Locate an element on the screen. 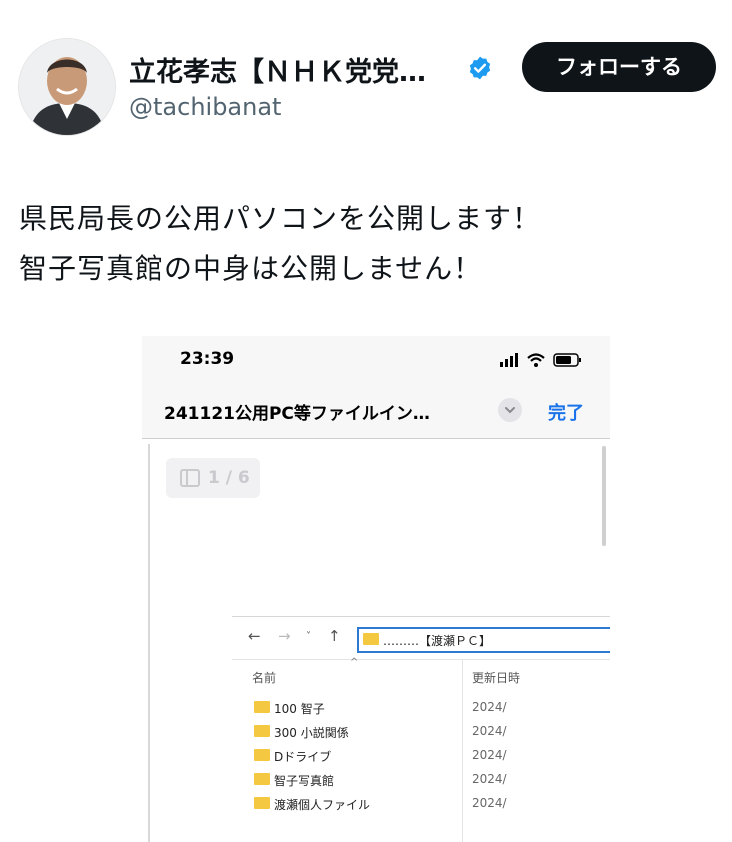  address-path: ………【渡瀬ＰＣ】 is located at coordinates (437, 641).